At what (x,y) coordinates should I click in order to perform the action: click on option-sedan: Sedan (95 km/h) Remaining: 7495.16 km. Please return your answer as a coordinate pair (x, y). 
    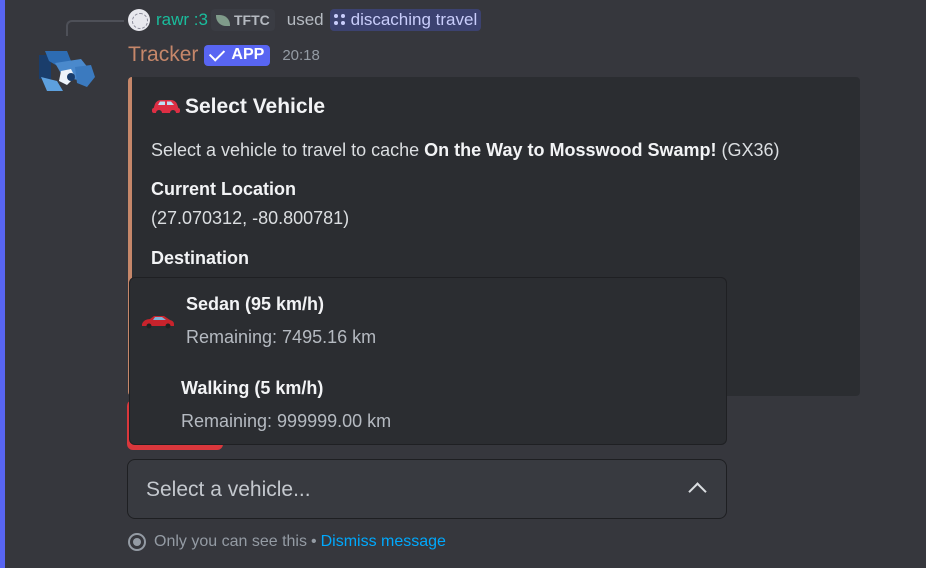
    Looking at the image, I should click on (428, 318).